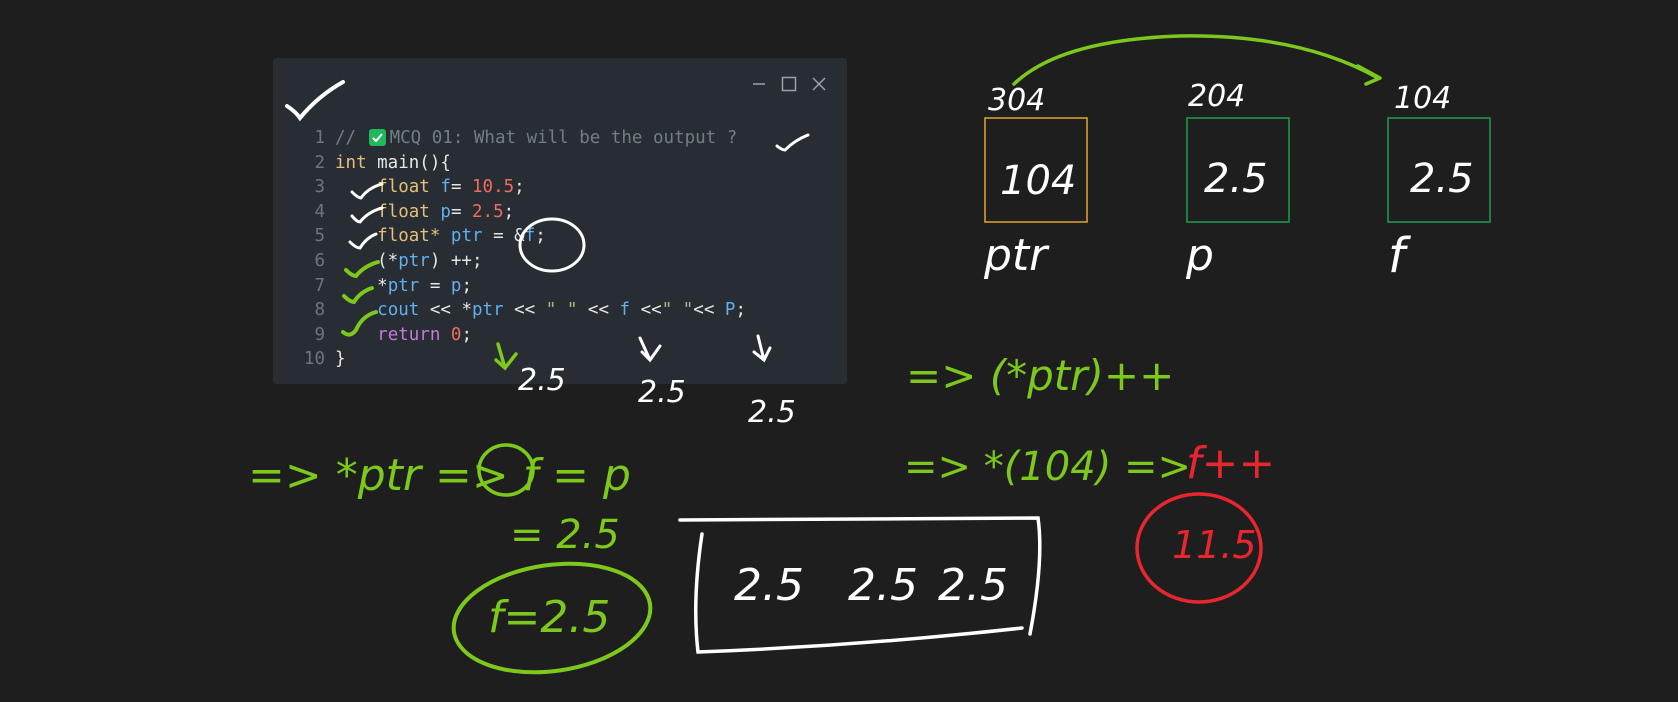  I want to click on line-number: 7, so click(319, 285).